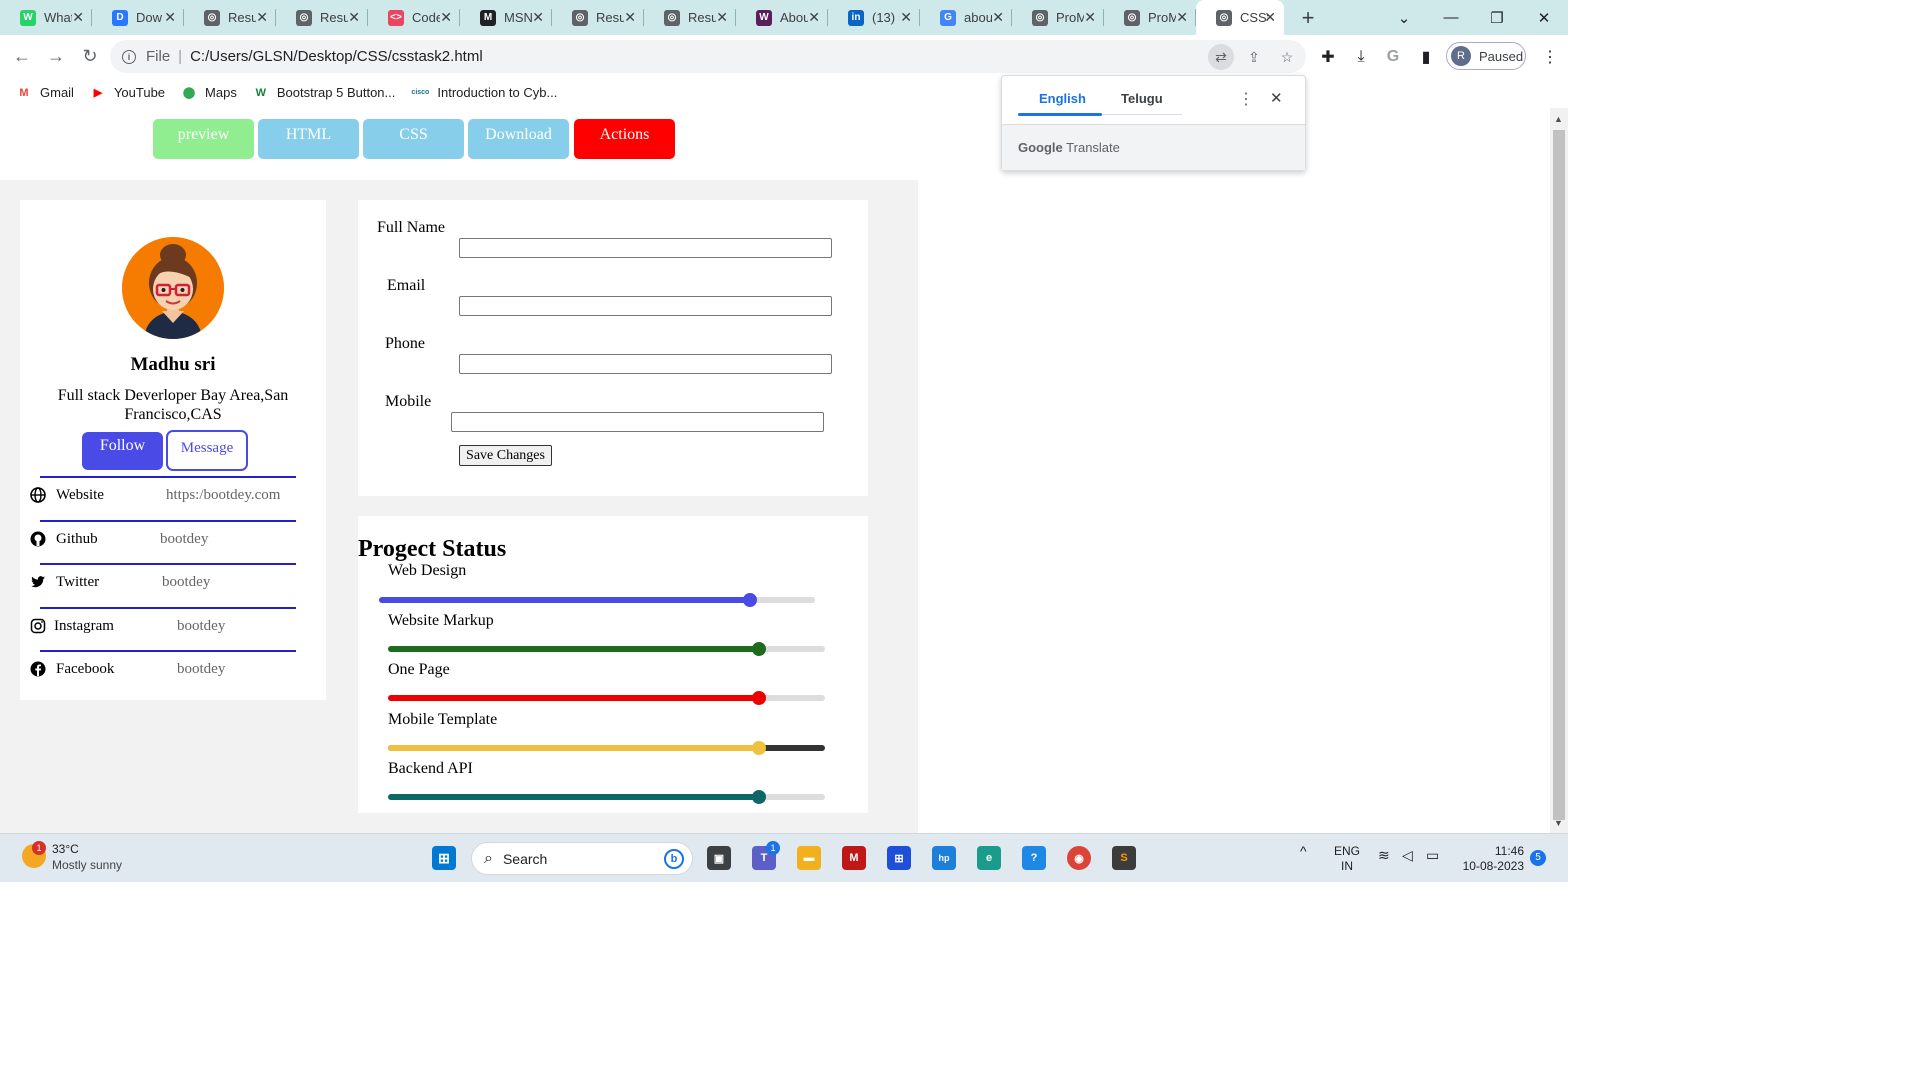 Image resolution: width=1920 pixels, height=1080 pixels. Describe the element at coordinates (90, 56) in the screenshot. I see `reload-icon: ↻` at that location.